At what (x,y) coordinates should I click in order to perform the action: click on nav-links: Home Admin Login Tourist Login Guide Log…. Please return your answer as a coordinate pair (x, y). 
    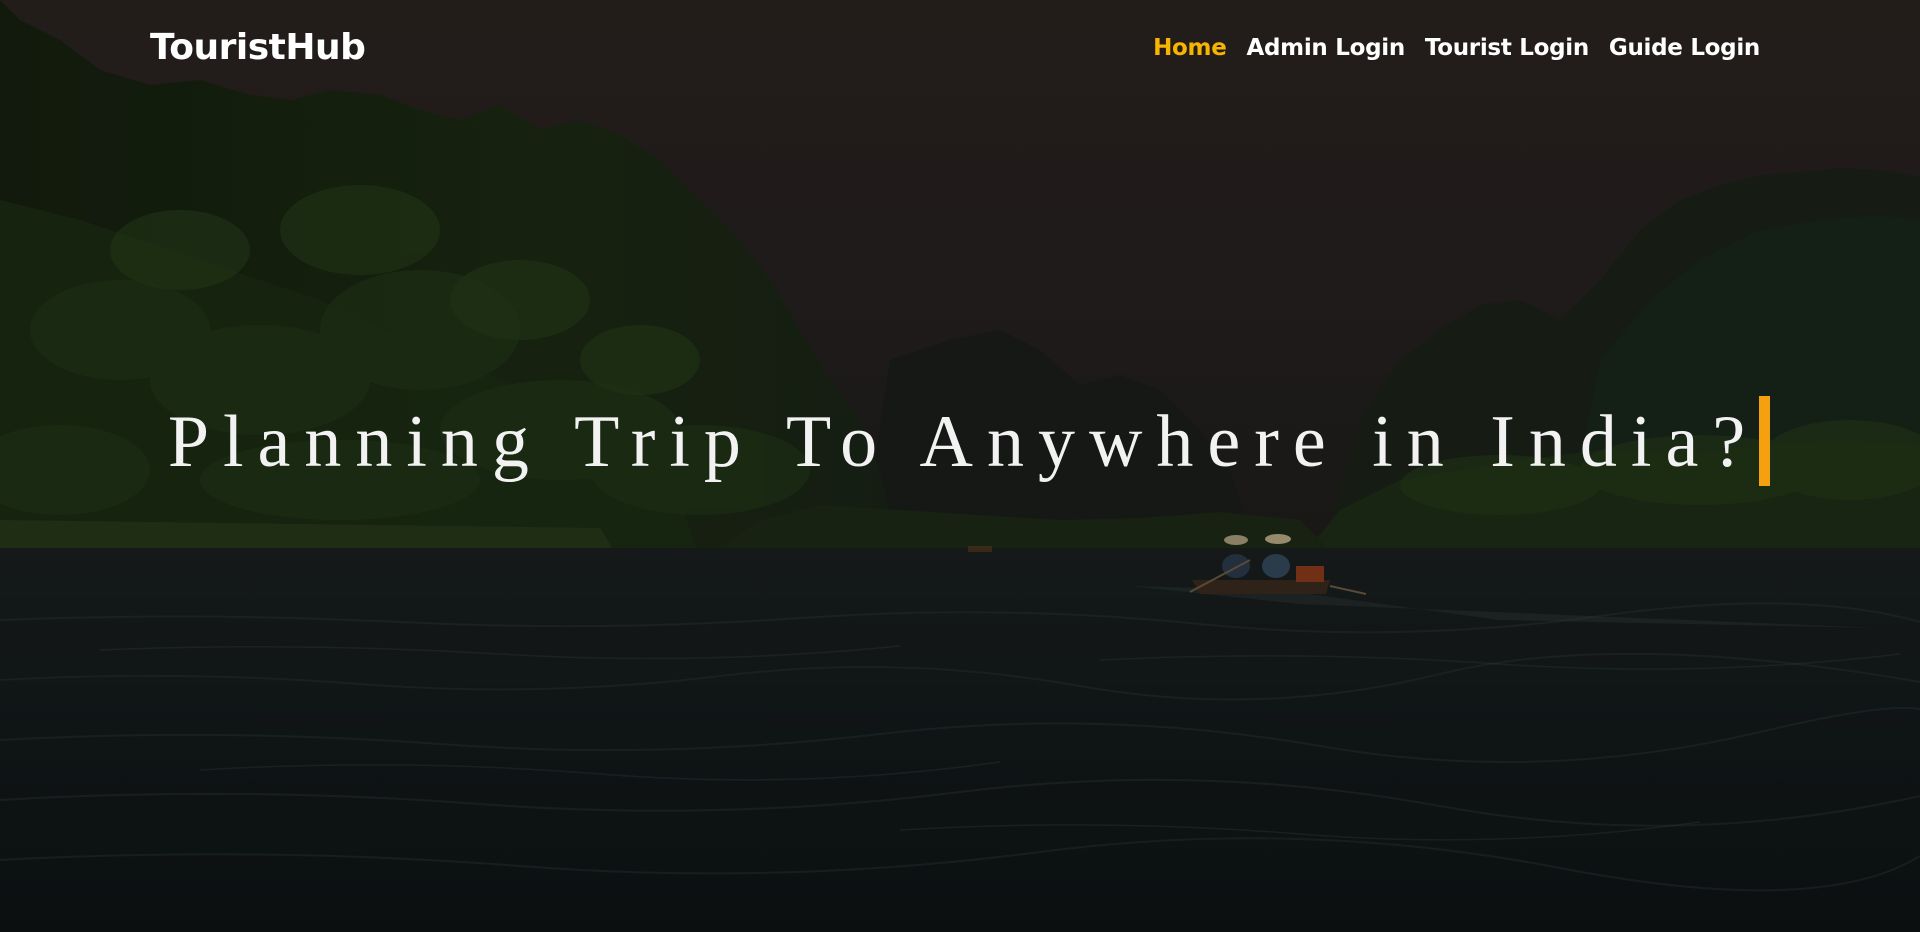
    Looking at the image, I should click on (1456, 48).